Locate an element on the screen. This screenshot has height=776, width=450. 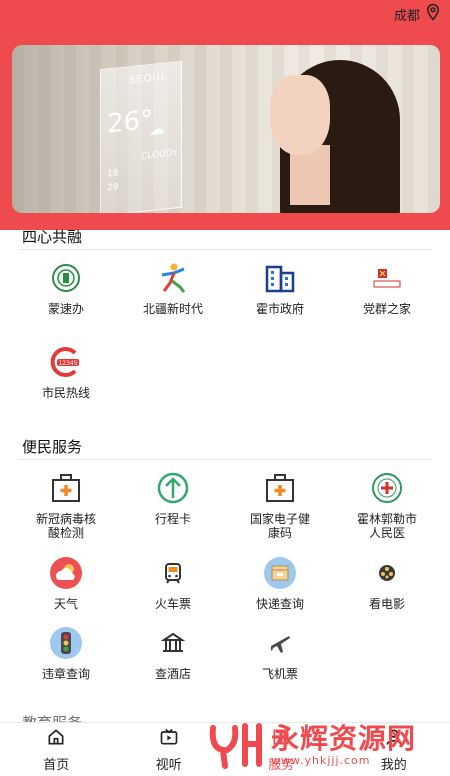
home-icon is located at coordinates (56, 740).